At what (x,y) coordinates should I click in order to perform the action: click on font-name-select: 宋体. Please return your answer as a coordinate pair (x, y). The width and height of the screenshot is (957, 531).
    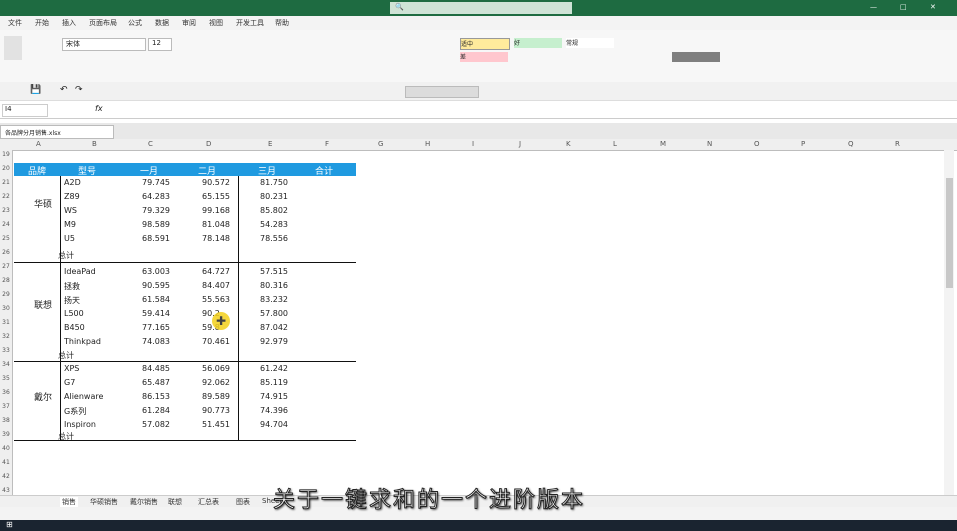
    Looking at the image, I should click on (104, 44).